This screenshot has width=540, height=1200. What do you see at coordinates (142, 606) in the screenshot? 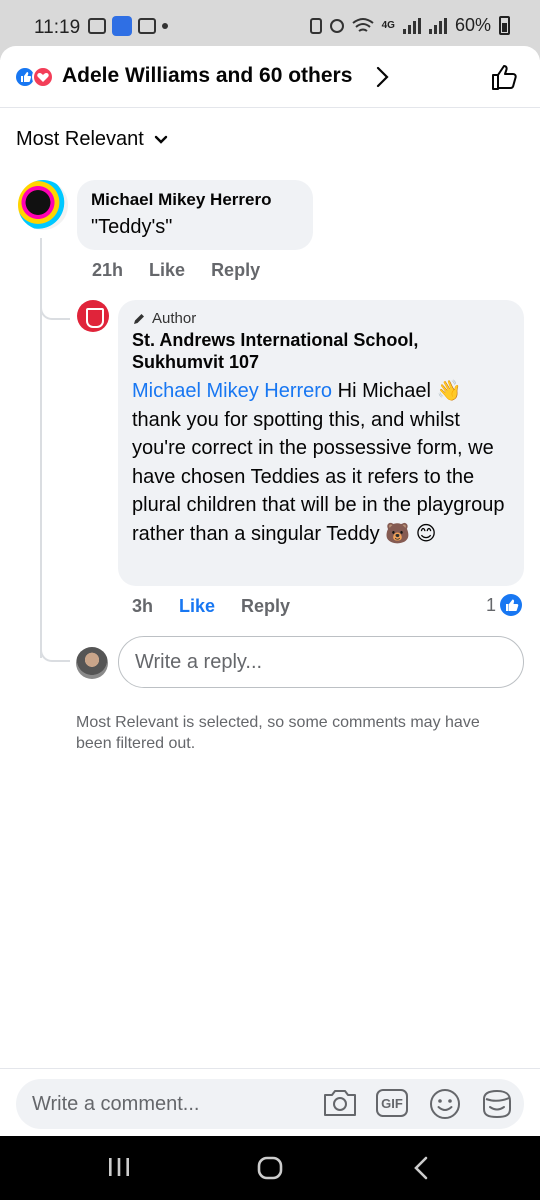
I see `reply-time: 3h` at bounding box center [142, 606].